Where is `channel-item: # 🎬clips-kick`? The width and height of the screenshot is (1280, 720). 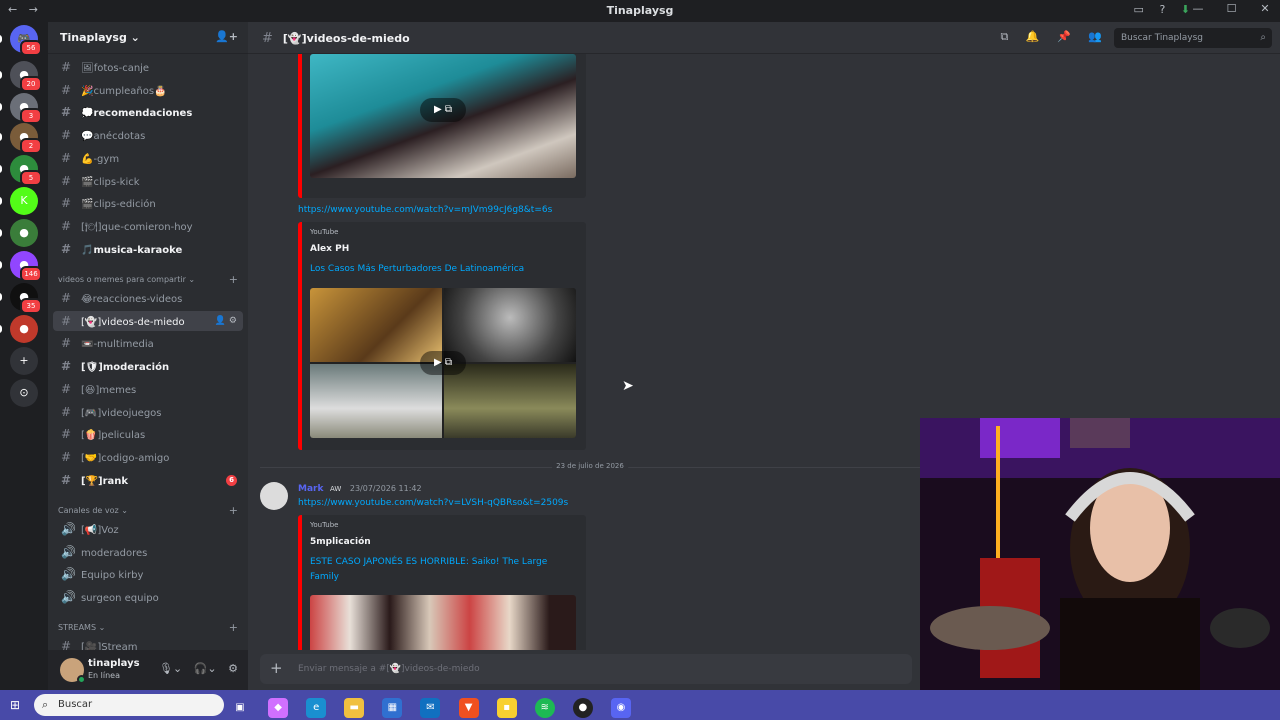 channel-item: # 🎬clips-kick is located at coordinates (148, 181).